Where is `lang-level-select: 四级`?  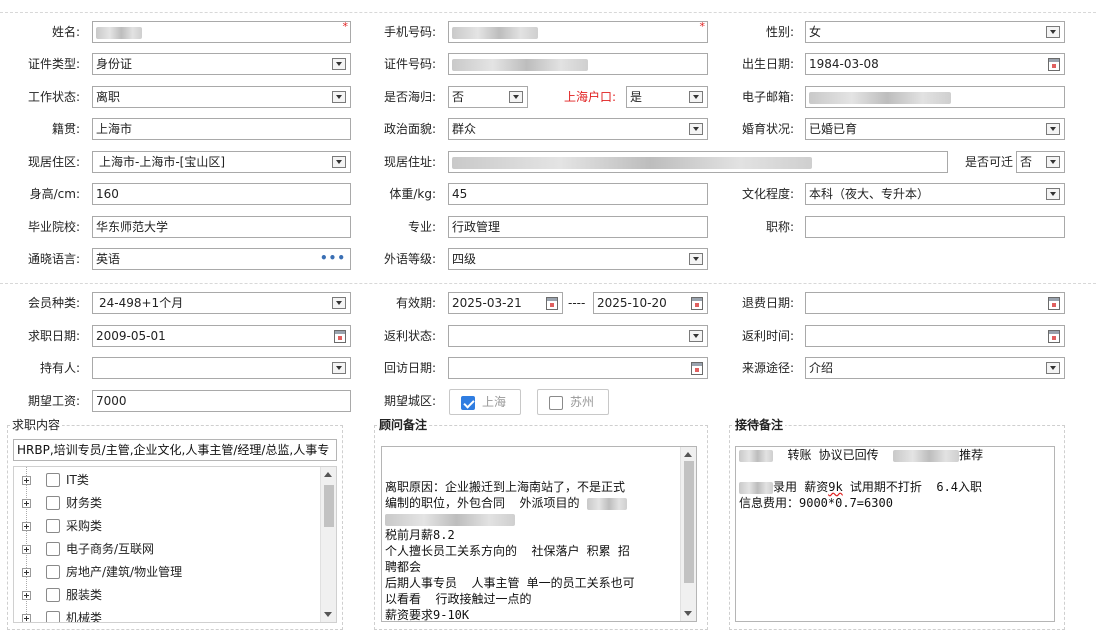 lang-level-select: 四级 is located at coordinates (578, 259).